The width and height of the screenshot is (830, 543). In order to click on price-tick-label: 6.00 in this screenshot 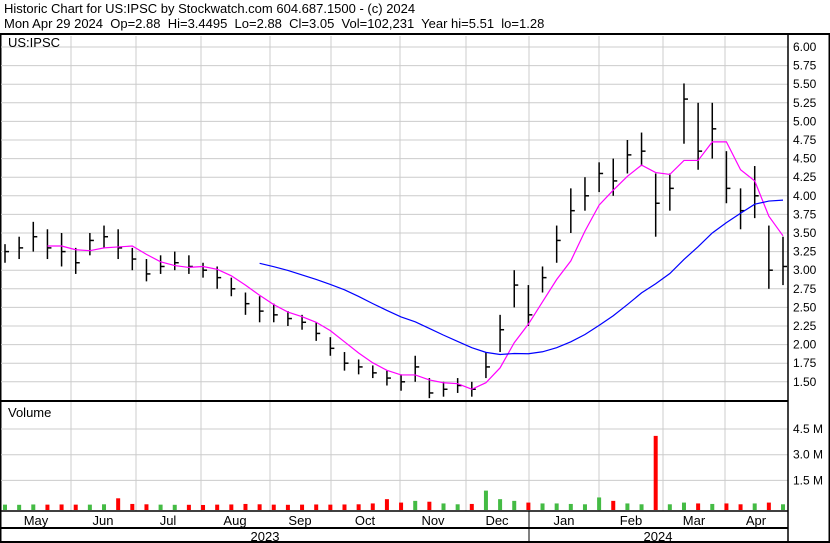, I will do `click(805, 47)`.